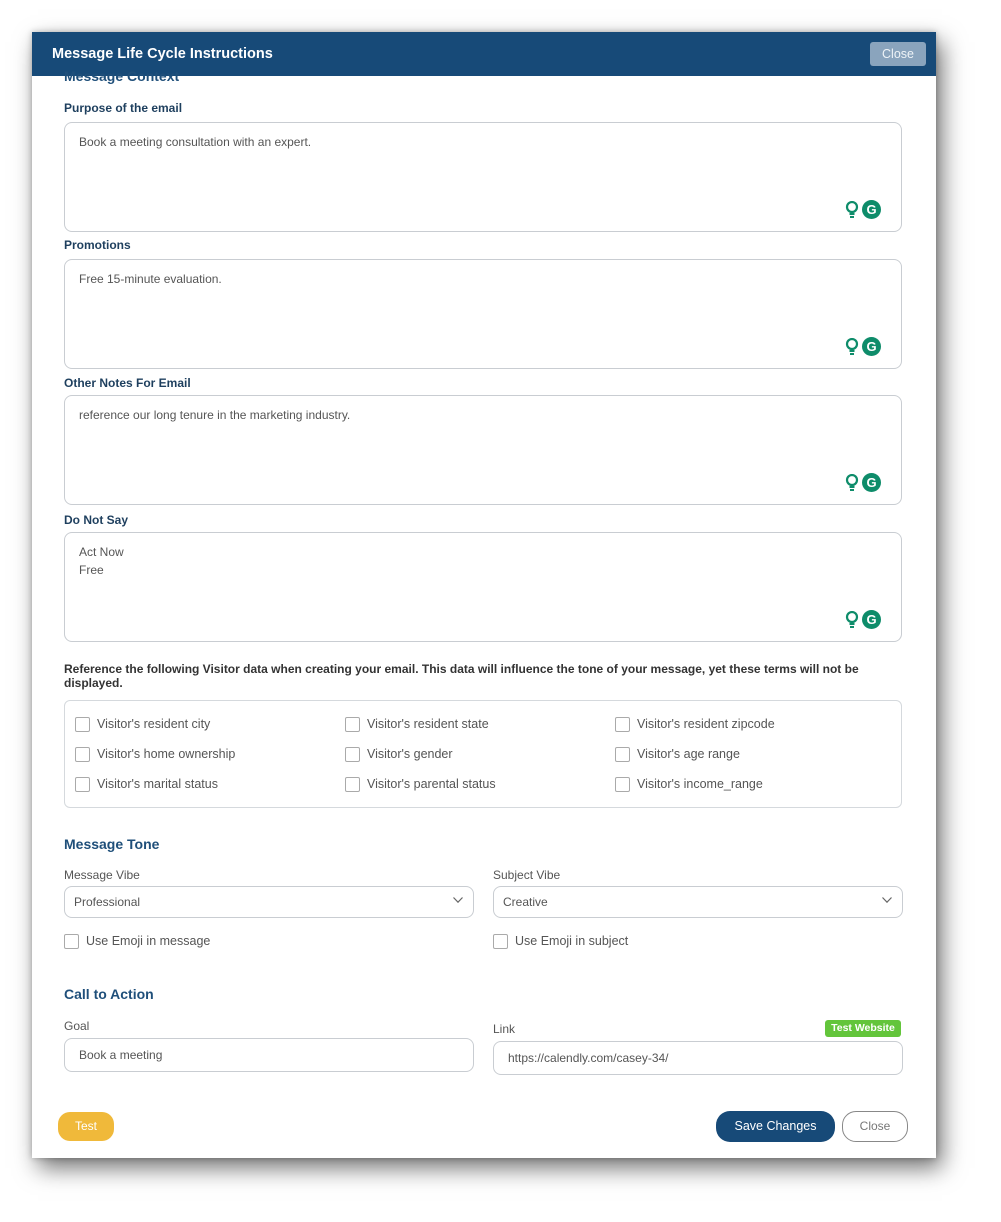 The image size is (1001, 1222). I want to click on link-label: Link, so click(504, 1029).